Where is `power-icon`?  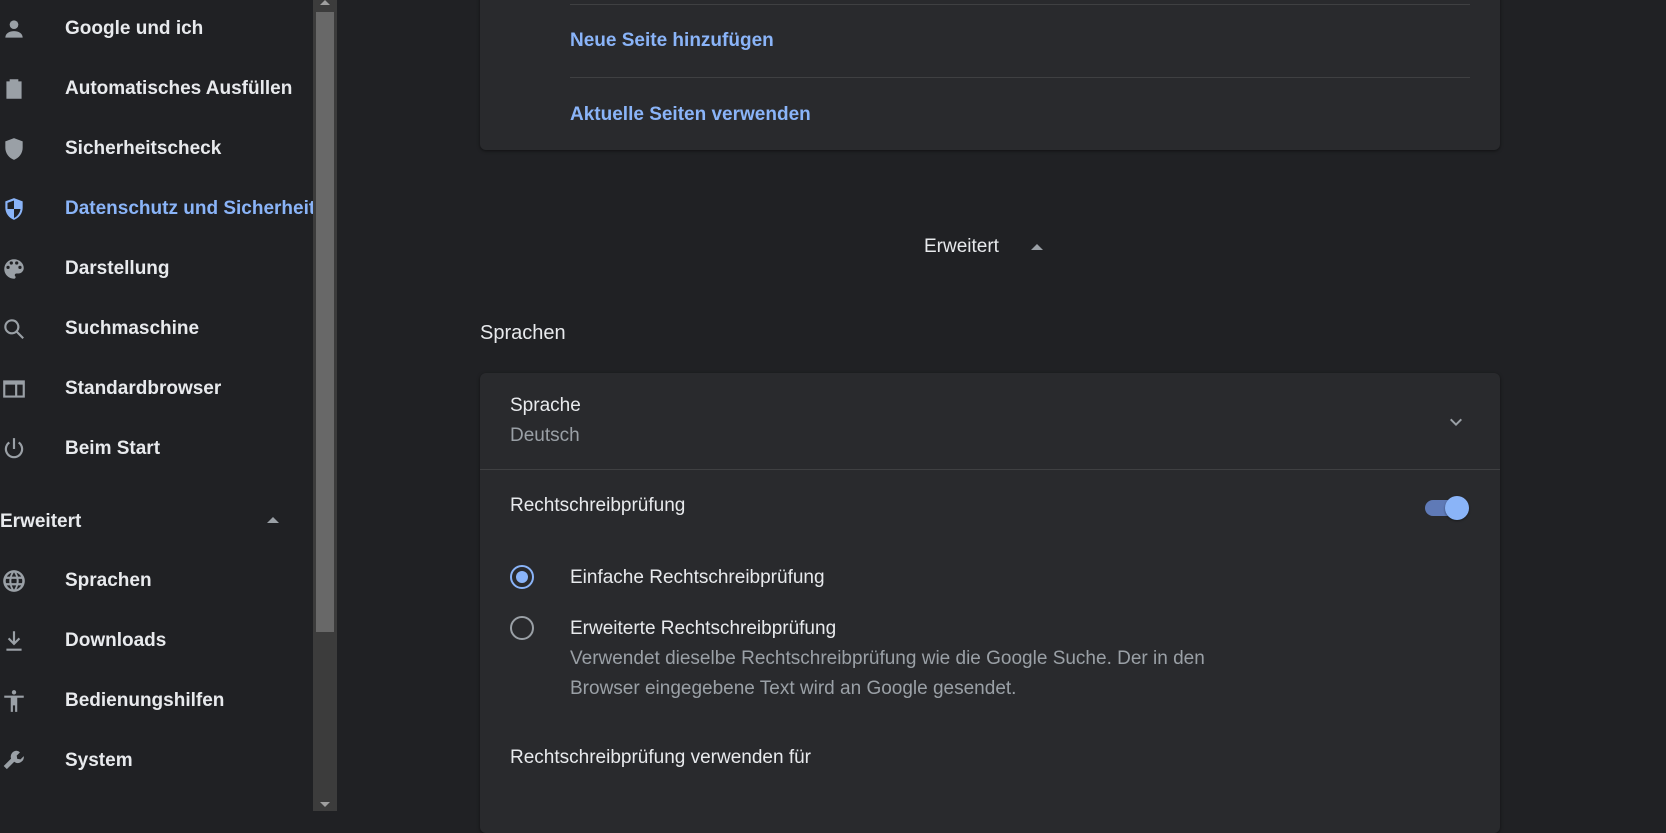 power-icon is located at coordinates (14, 449).